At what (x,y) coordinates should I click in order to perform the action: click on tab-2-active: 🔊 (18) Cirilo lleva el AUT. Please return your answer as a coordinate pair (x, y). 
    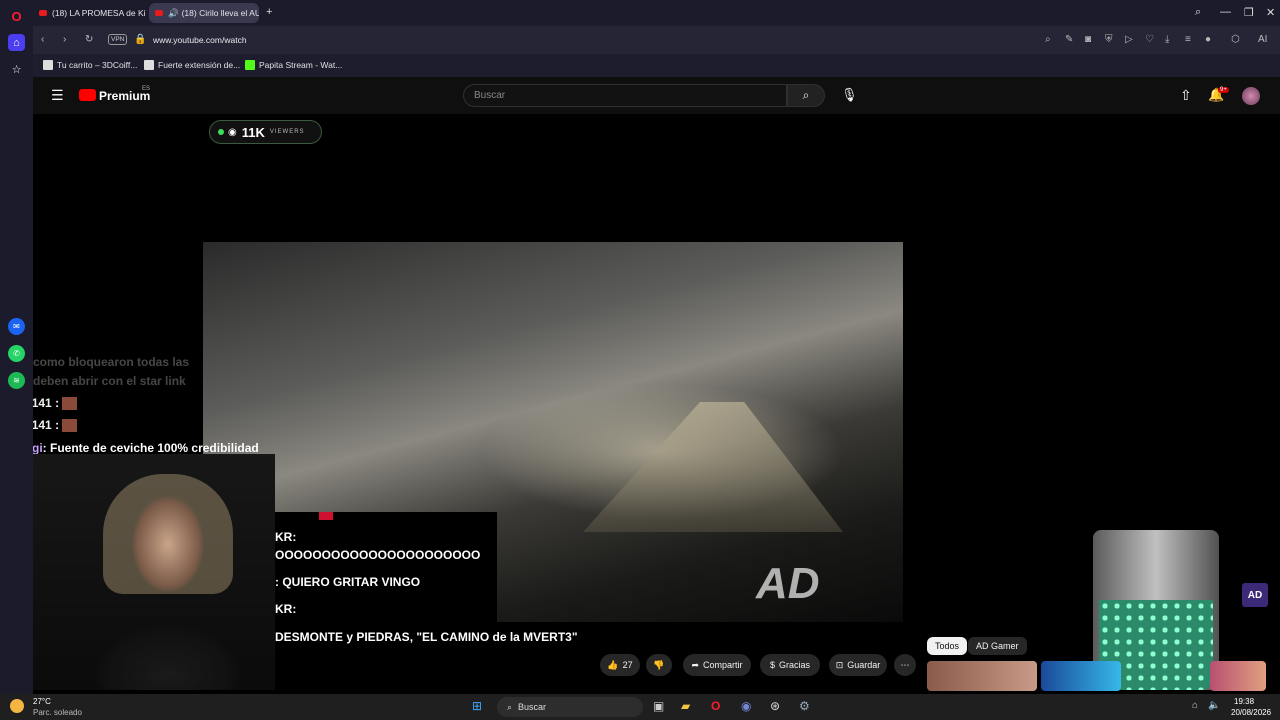
    Looking at the image, I should click on (204, 13).